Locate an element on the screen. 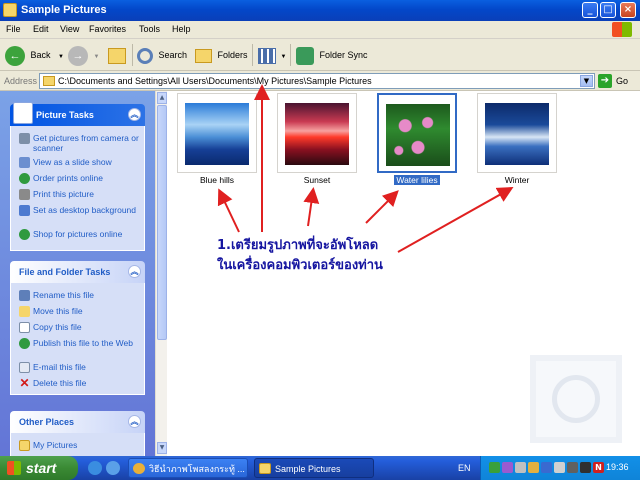 The height and width of the screenshot is (480, 640). annotation-line-2: ในเครื่องคอมพิวเตอร์ของท่าน is located at coordinates (300, 265).